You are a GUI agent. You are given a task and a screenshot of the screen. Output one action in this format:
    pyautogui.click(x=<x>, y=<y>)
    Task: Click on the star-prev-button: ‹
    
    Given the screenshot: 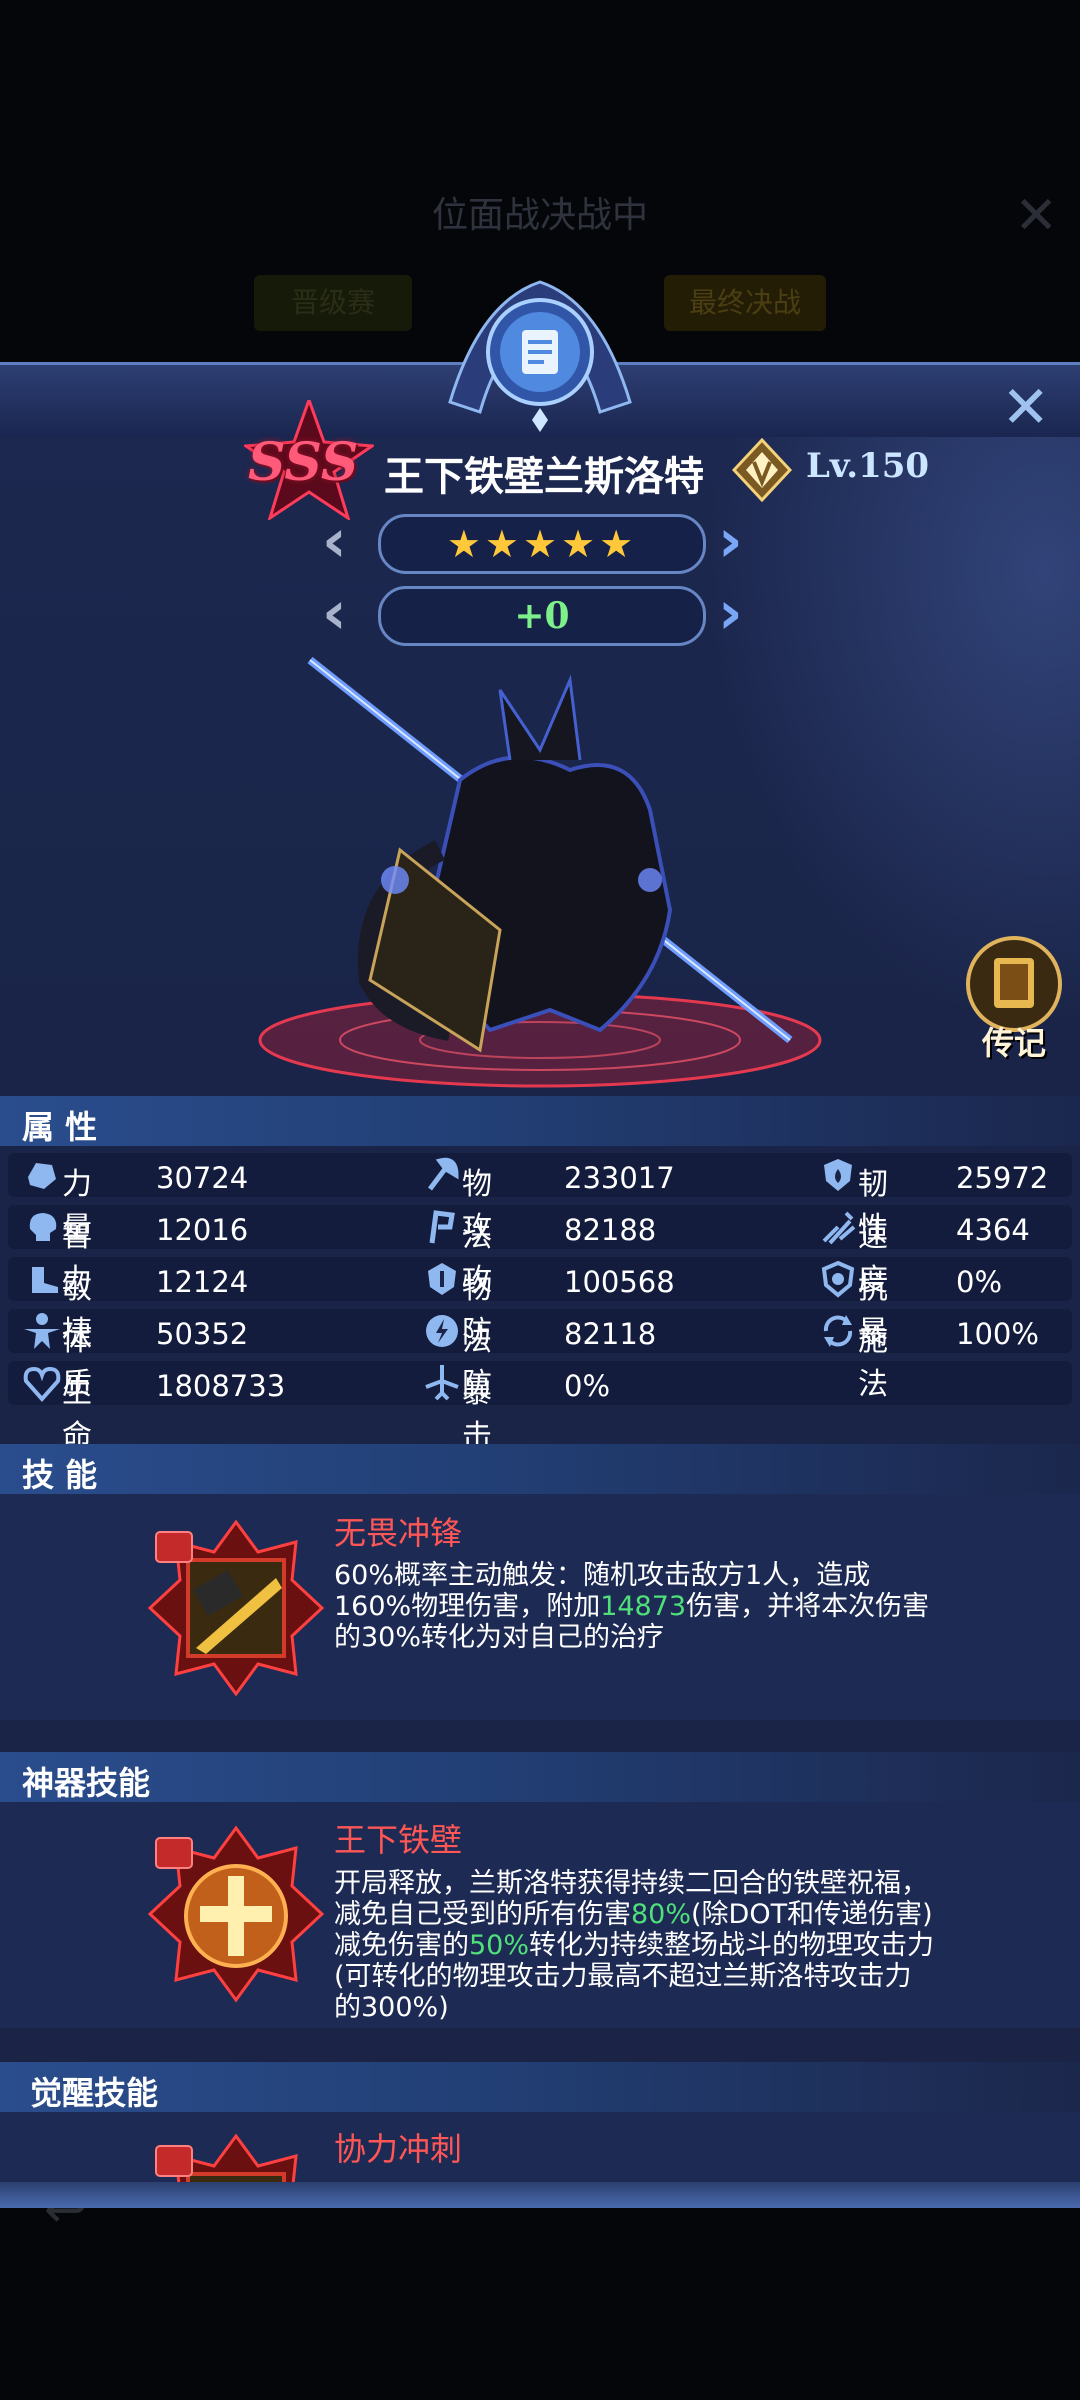 What is the action you would take?
    pyautogui.click(x=334, y=541)
    